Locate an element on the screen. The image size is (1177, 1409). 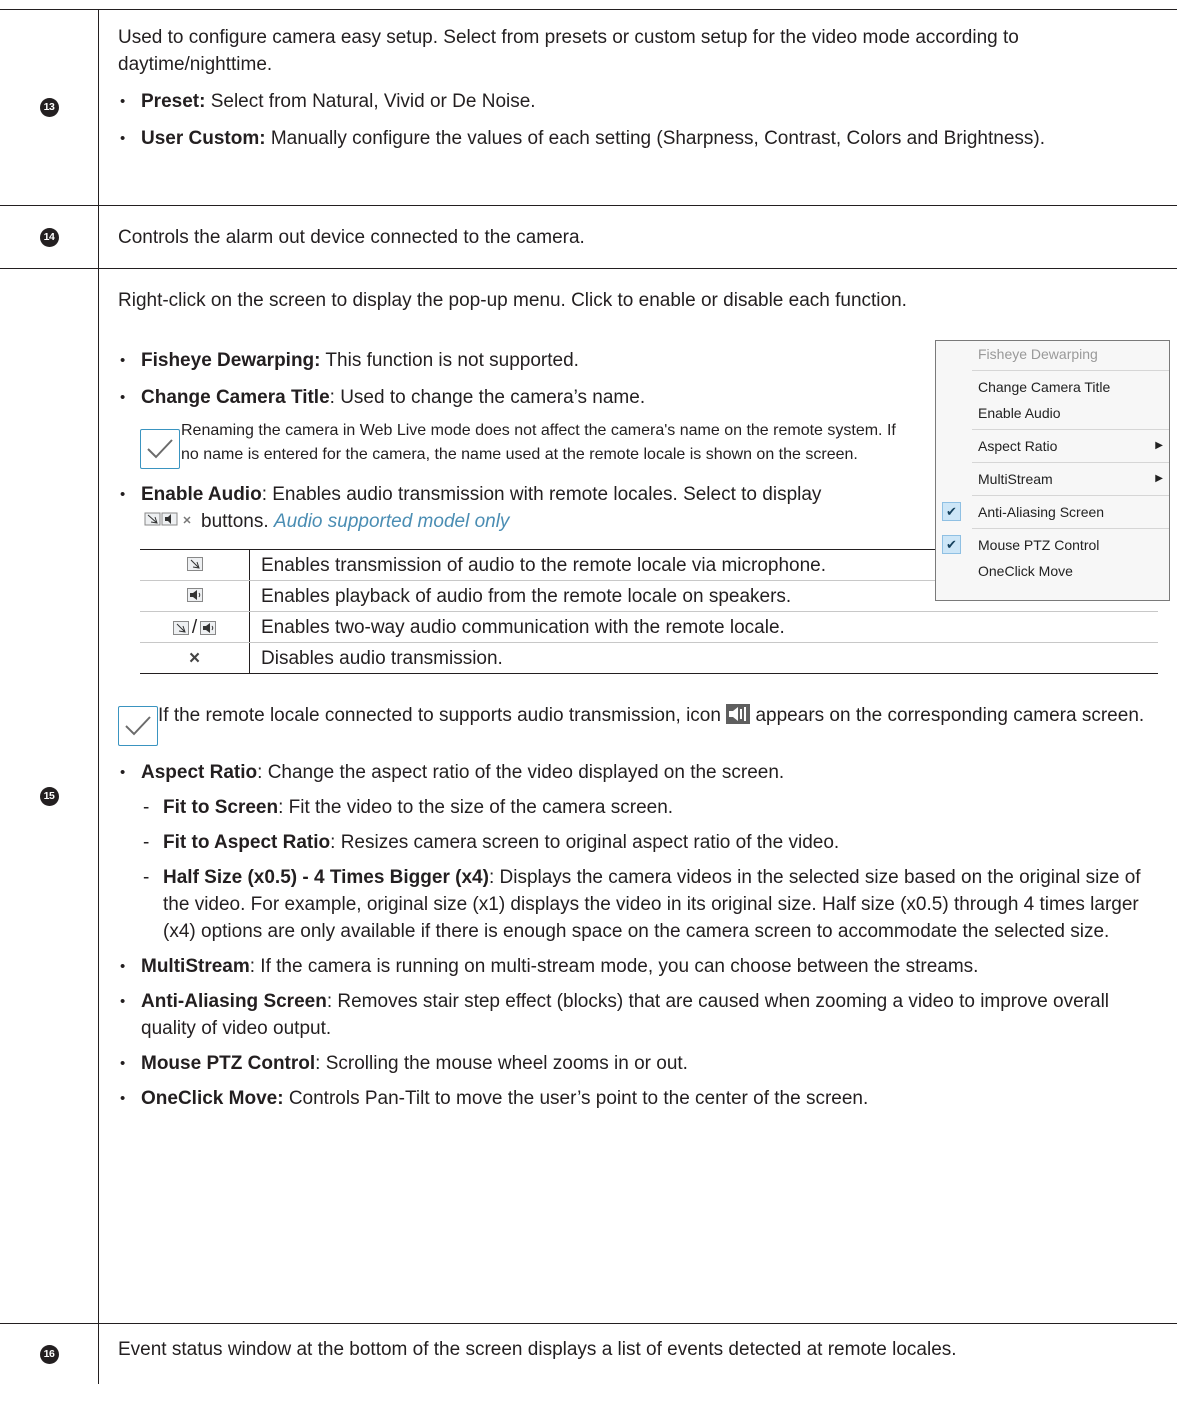
menu-item-mouse-ptz: ✔ Mouse PTZ Control is located at coordinates (1052, 545).